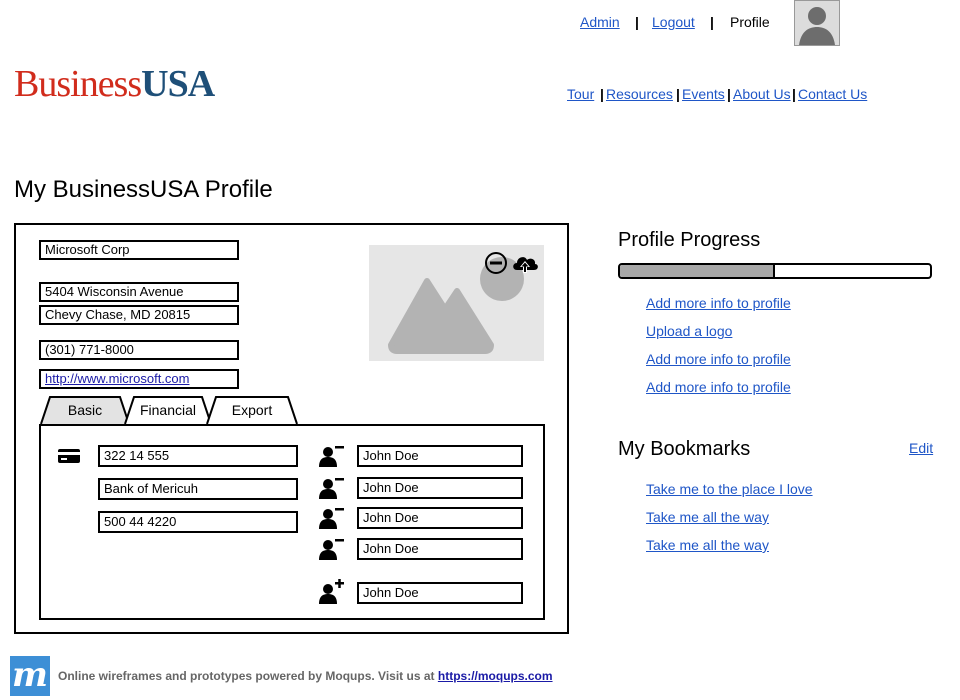 This screenshot has height=700, width=960. What do you see at coordinates (178, 84) in the screenshot?
I see `logo-usa: USA` at bounding box center [178, 84].